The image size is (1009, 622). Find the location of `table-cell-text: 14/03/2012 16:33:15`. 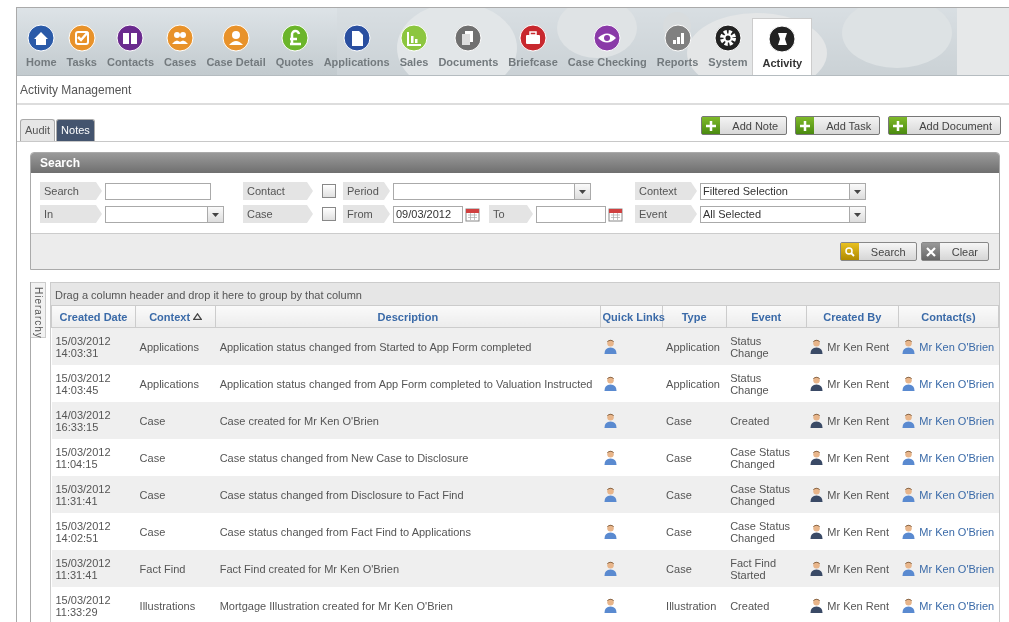

table-cell-text: 14/03/2012 16:33:15 is located at coordinates (83, 420).